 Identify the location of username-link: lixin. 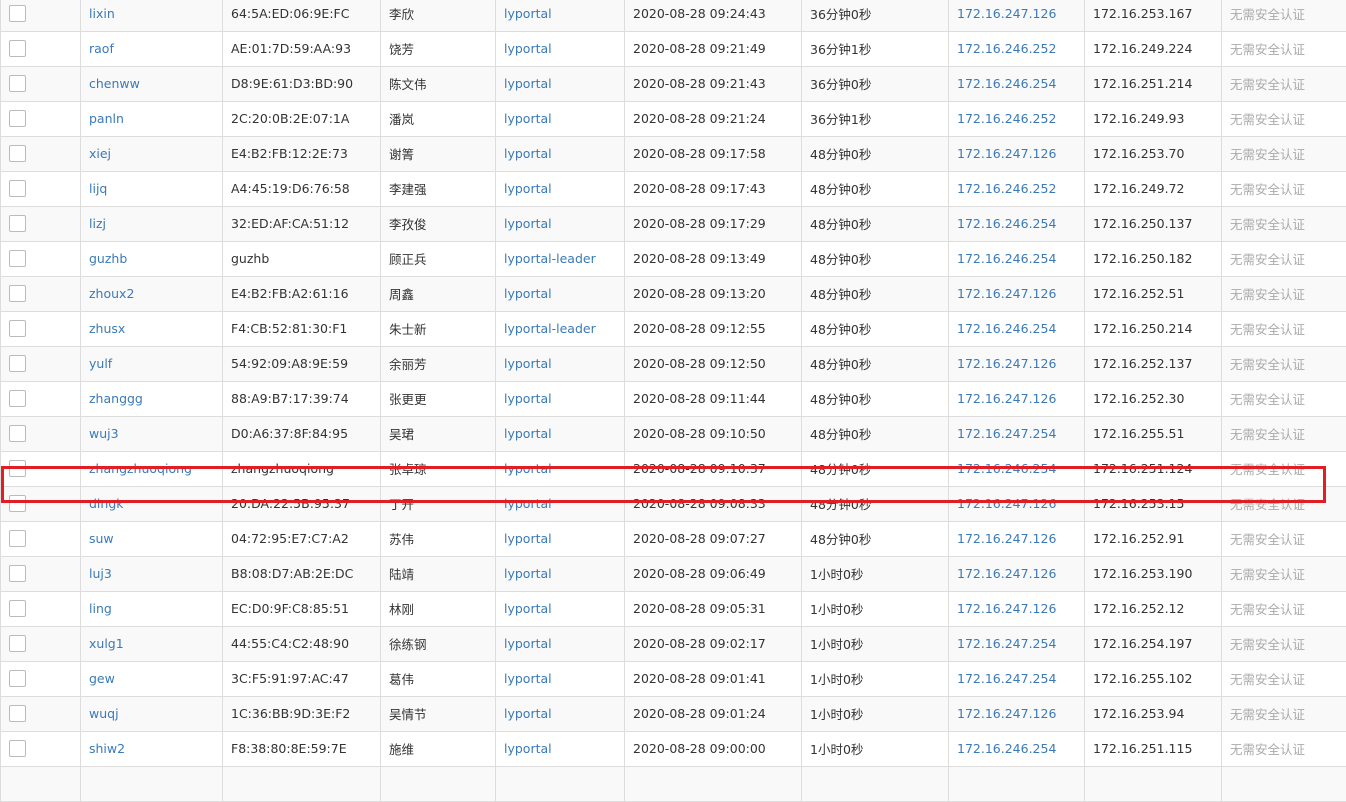
(102, 13).